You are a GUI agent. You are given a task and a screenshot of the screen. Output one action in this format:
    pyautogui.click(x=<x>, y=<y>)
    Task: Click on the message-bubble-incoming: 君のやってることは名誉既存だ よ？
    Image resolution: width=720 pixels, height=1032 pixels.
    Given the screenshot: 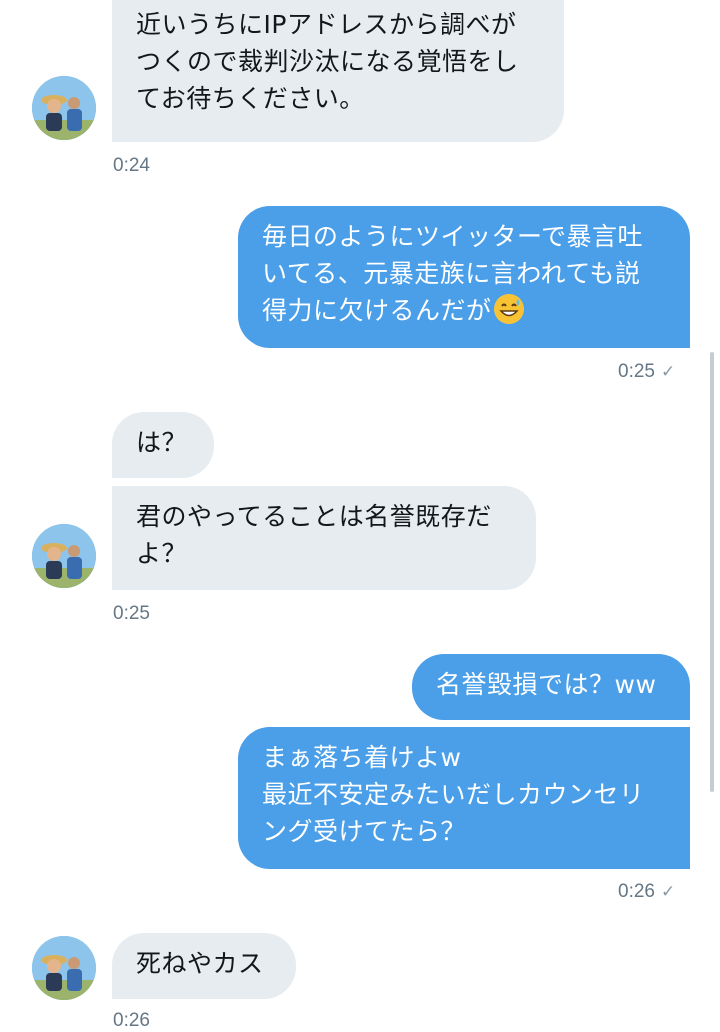 What is the action you would take?
    pyautogui.click(x=324, y=538)
    